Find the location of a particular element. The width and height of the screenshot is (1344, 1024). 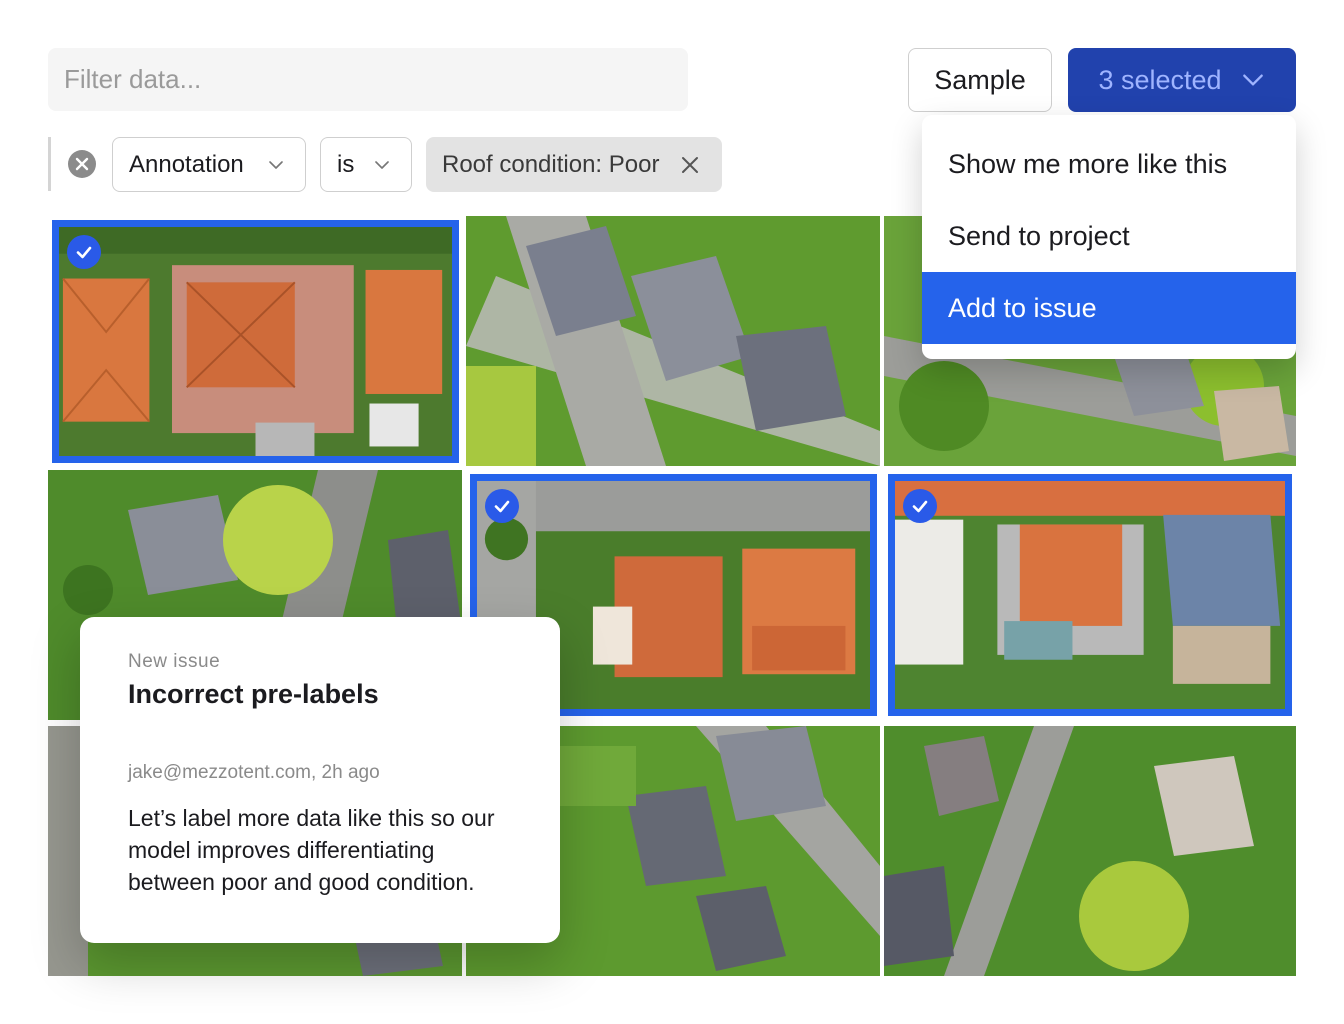

filter-operator-dropdown: is is located at coordinates (366, 164).